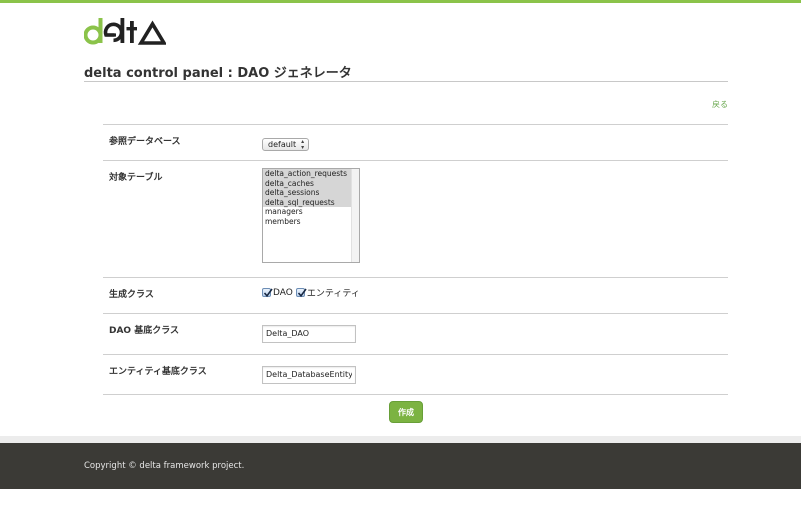 The height and width of the screenshot is (515, 801). I want to click on top-accent-bar, so click(400, 1).